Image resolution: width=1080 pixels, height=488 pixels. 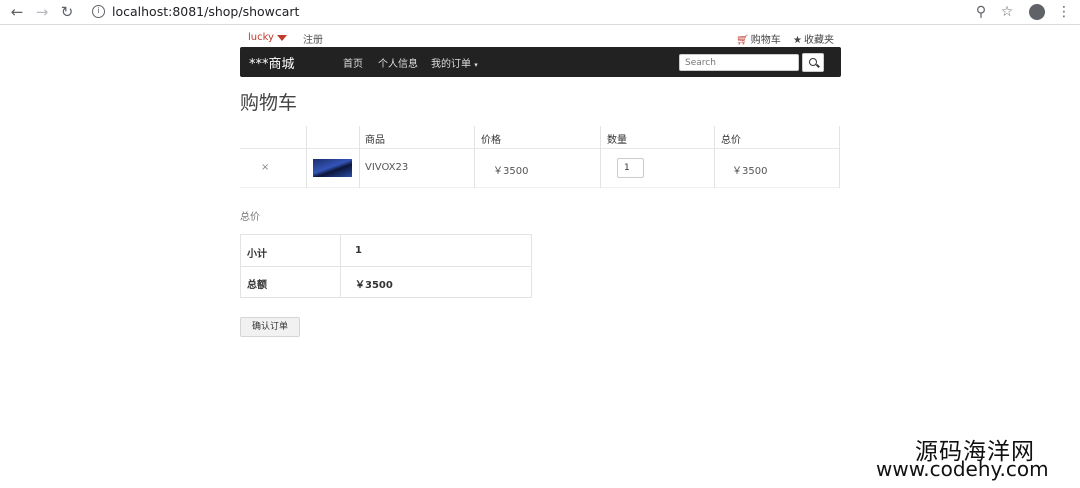 What do you see at coordinates (540, 37) in the screenshot?
I see `top-bar: lucky 注册 🛒︎ 购物车 ★ 收藏夹` at bounding box center [540, 37].